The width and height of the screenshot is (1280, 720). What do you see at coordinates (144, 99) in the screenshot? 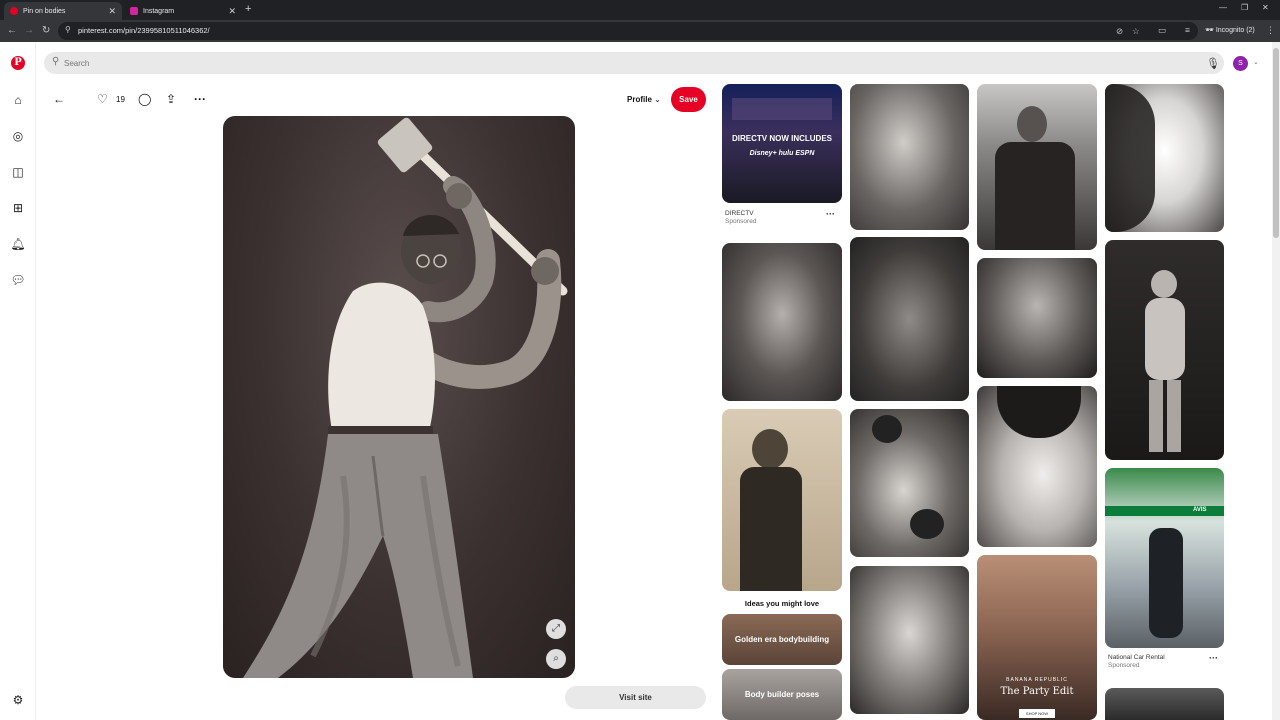
I see `comment-icon: ◯` at bounding box center [144, 99].